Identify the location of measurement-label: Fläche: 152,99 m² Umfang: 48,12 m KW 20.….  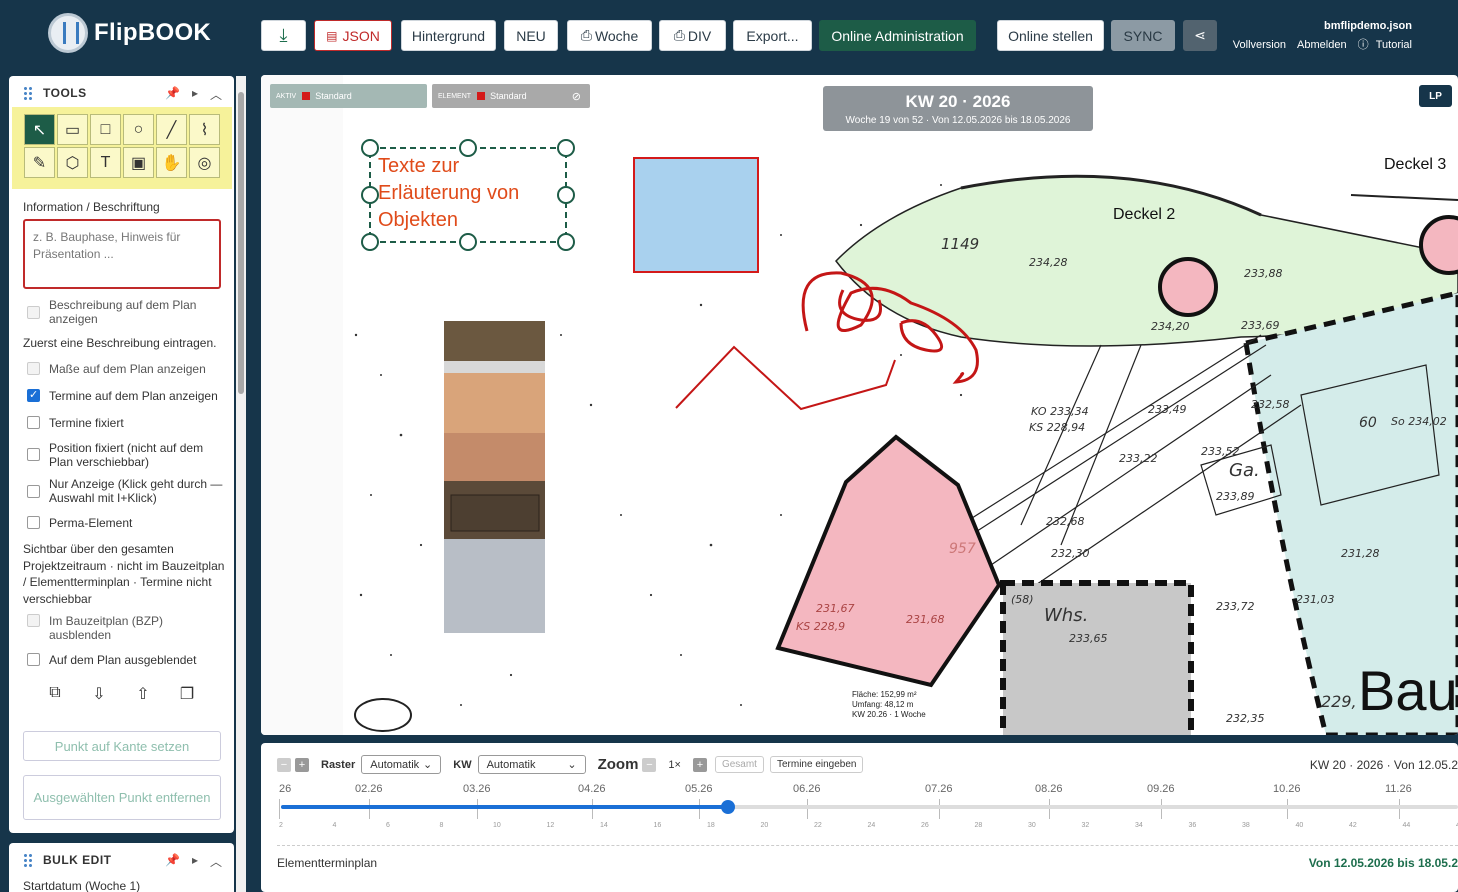
(889, 704).